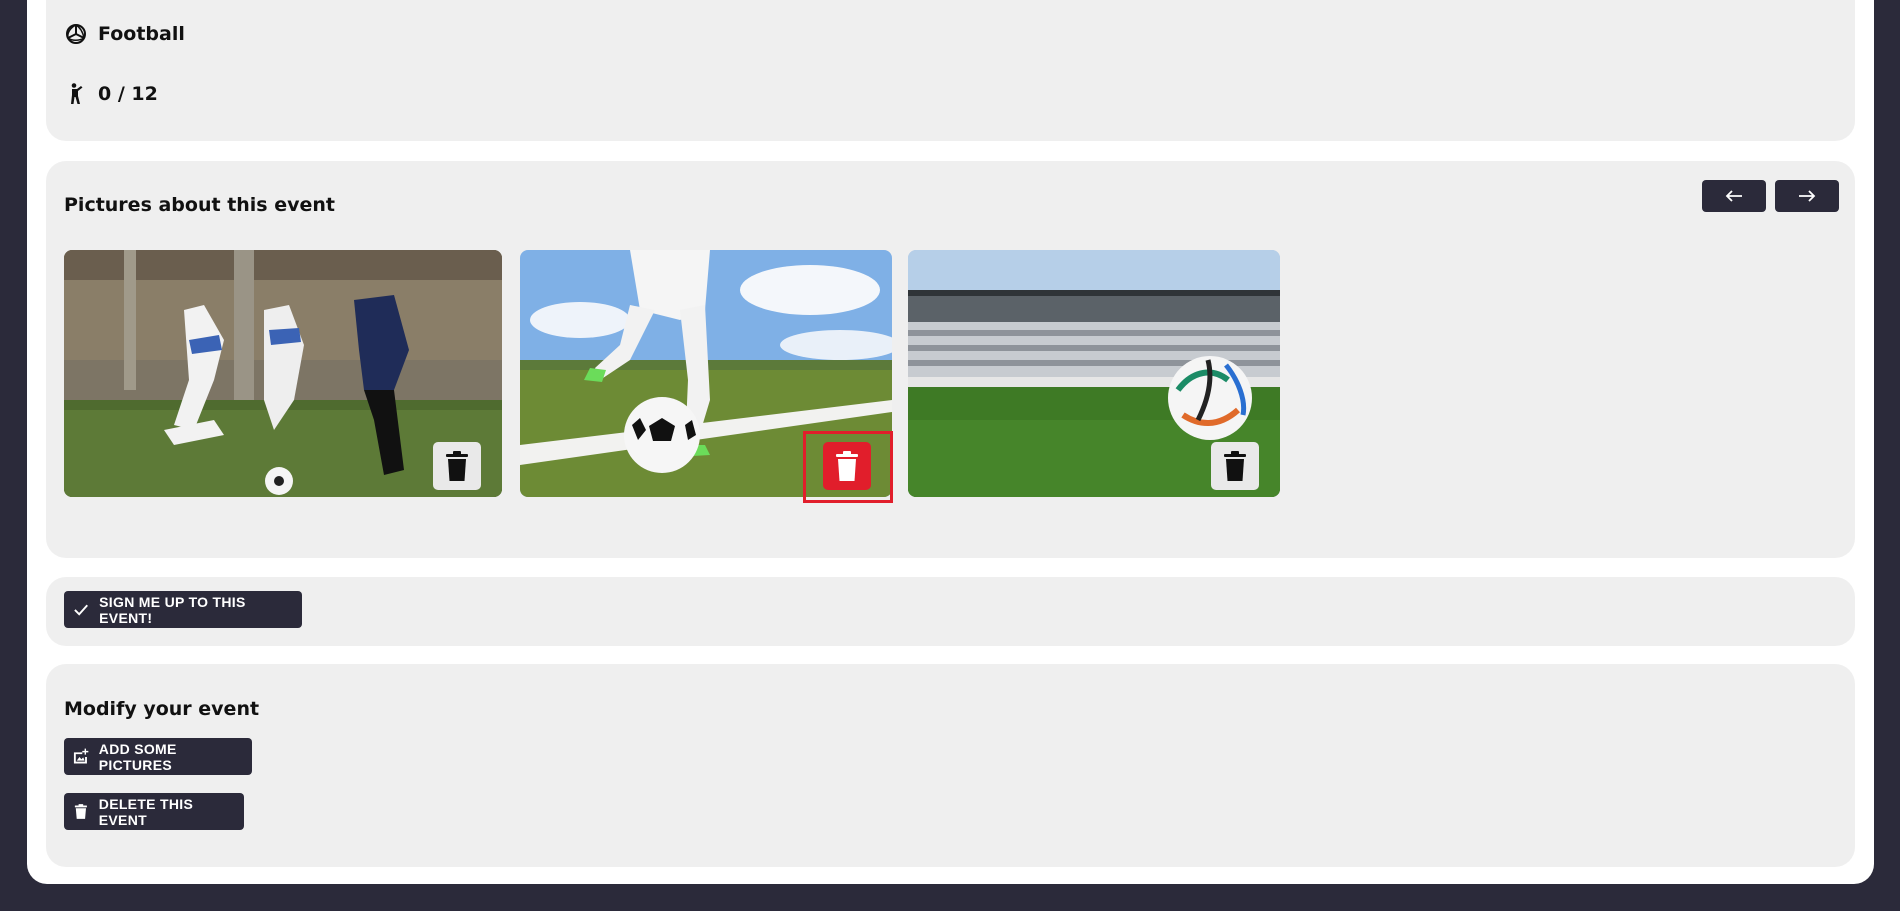 Image resolution: width=1900 pixels, height=911 pixels. What do you see at coordinates (76, 34) in the screenshot?
I see `volleyball-icon` at bounding box center [76, 34].